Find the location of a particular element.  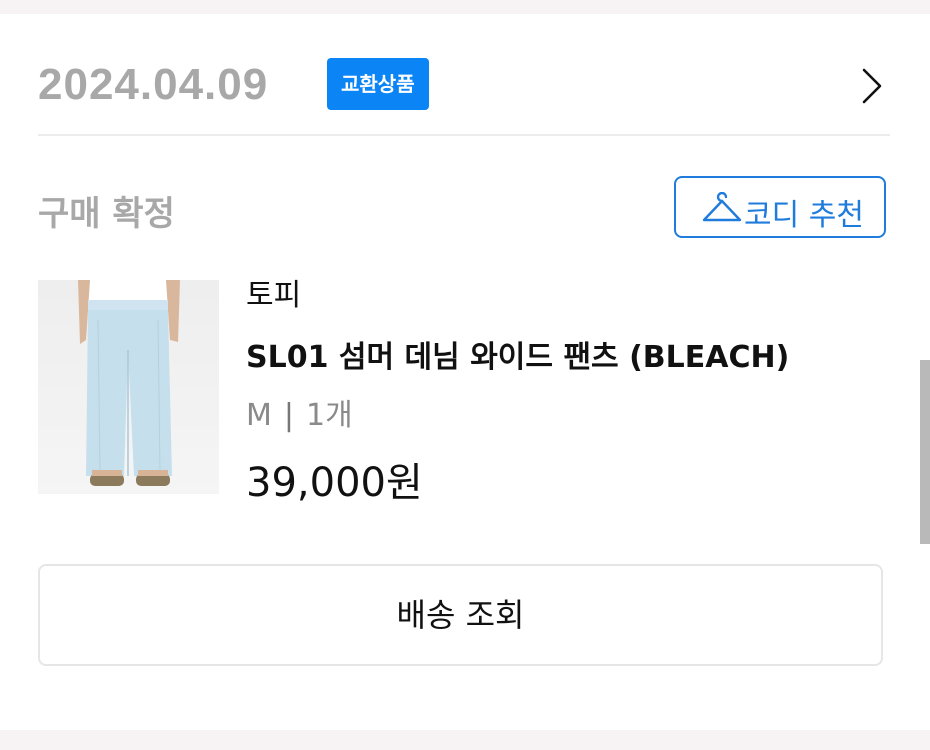

product-quantity: 1개 is located at coordinates (329, 415).